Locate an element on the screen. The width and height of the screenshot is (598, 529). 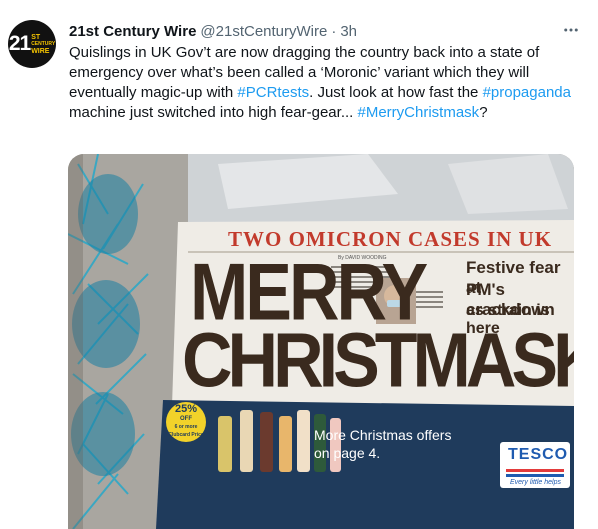
avatar-number: 21 is located at coordinates (19, 43).